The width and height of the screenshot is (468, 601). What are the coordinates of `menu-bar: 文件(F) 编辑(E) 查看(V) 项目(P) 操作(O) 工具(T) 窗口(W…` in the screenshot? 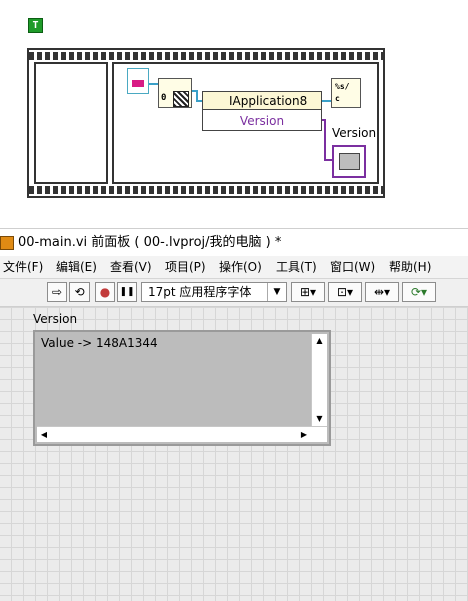 It's located at (234, 267).